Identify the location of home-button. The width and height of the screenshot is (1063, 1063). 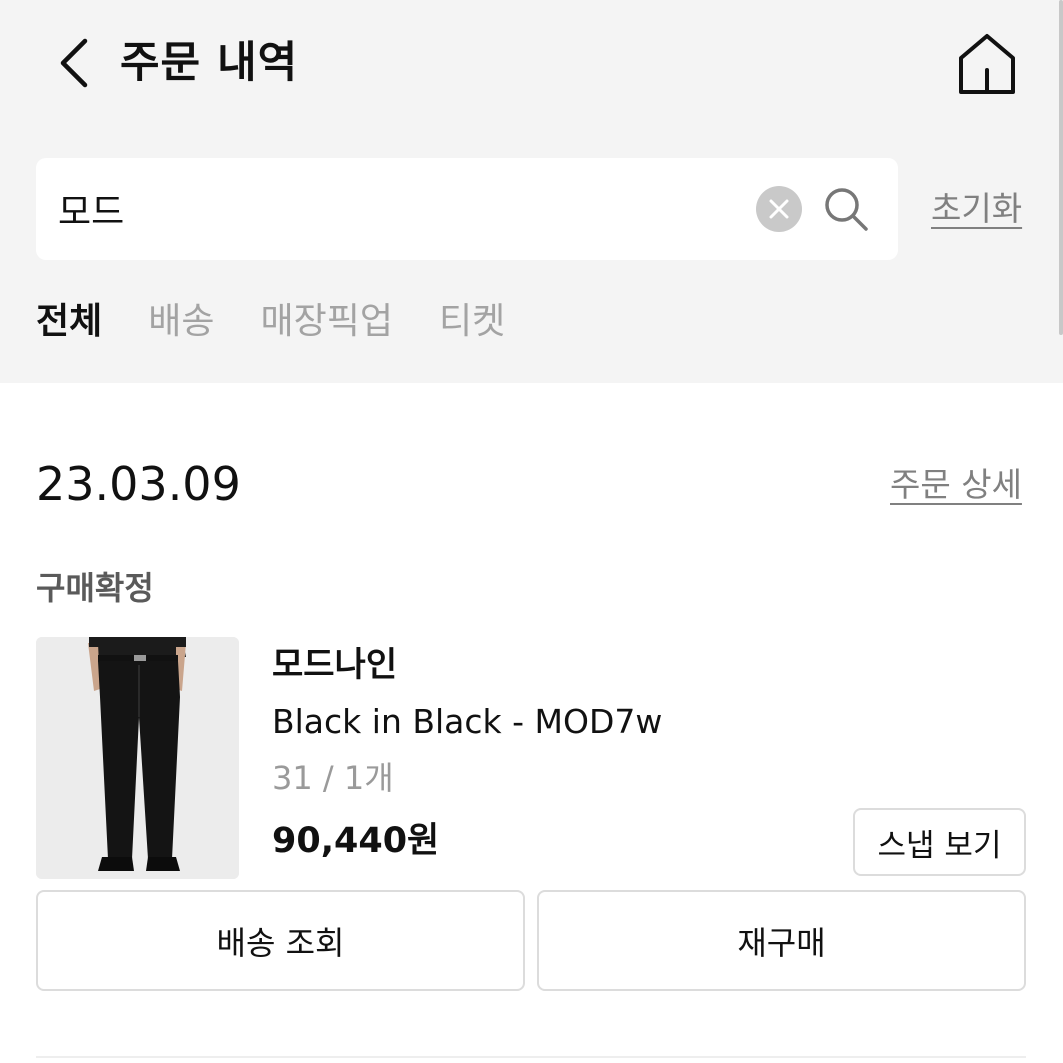
(987, 64).